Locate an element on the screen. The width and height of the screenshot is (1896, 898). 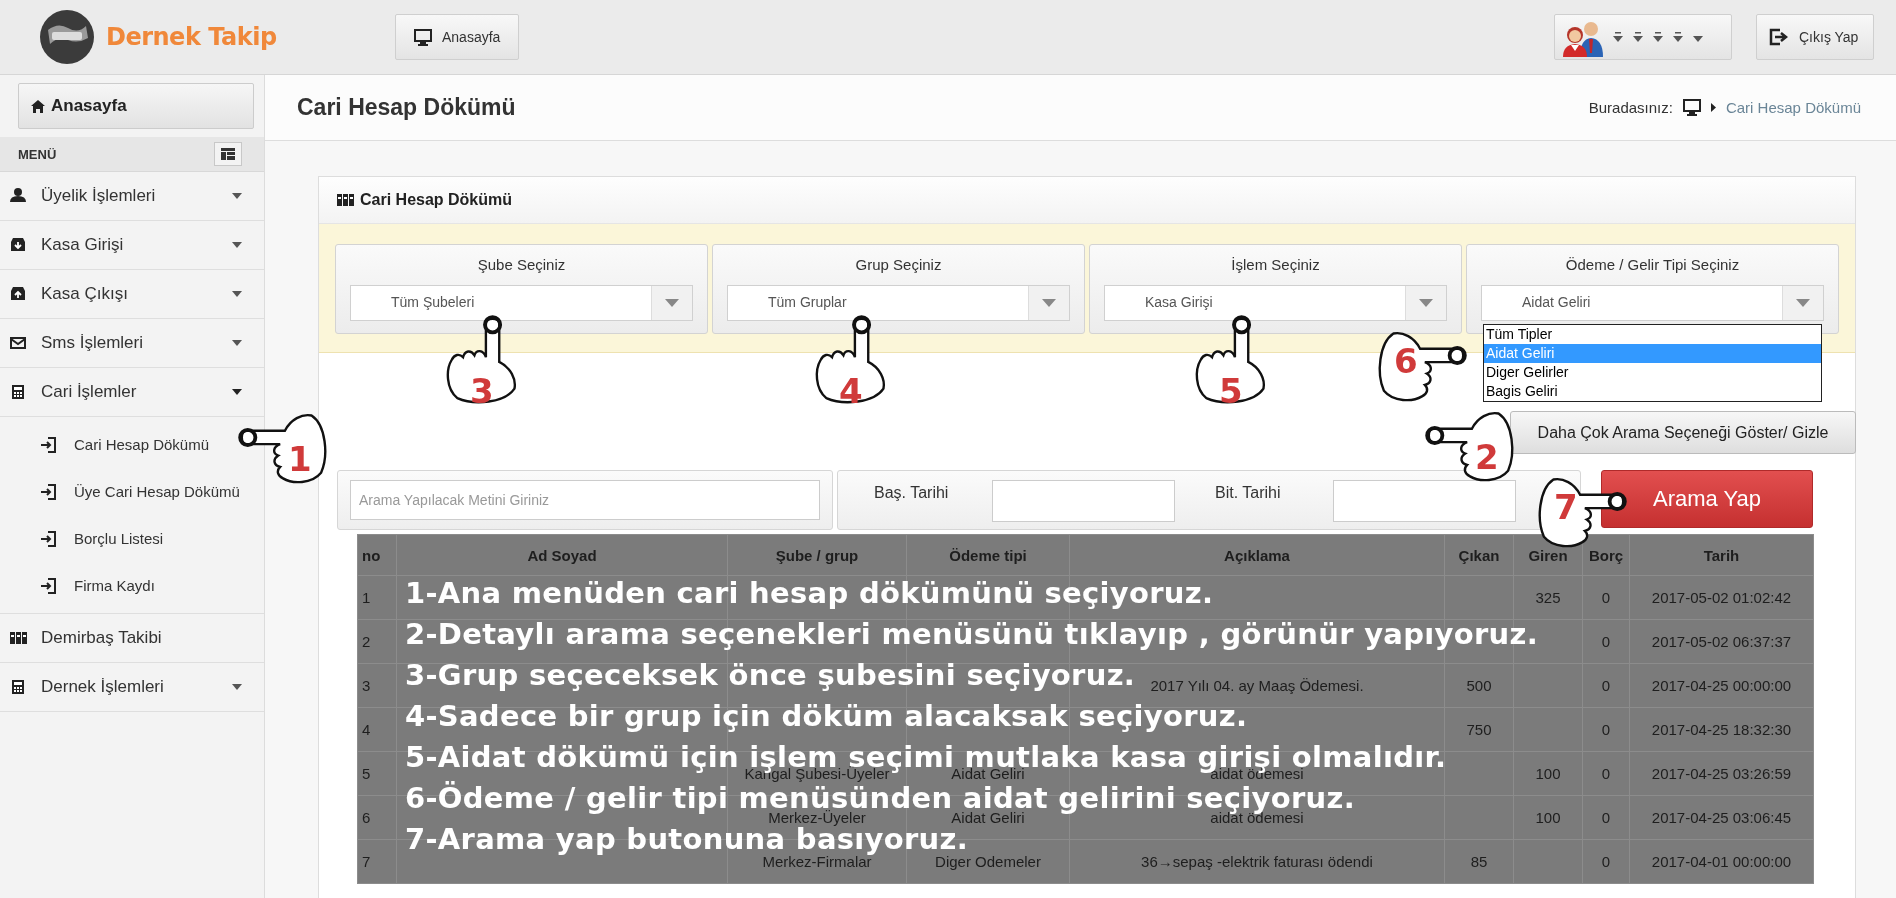
table-cell: 4 is located at coordinates (377, 729).